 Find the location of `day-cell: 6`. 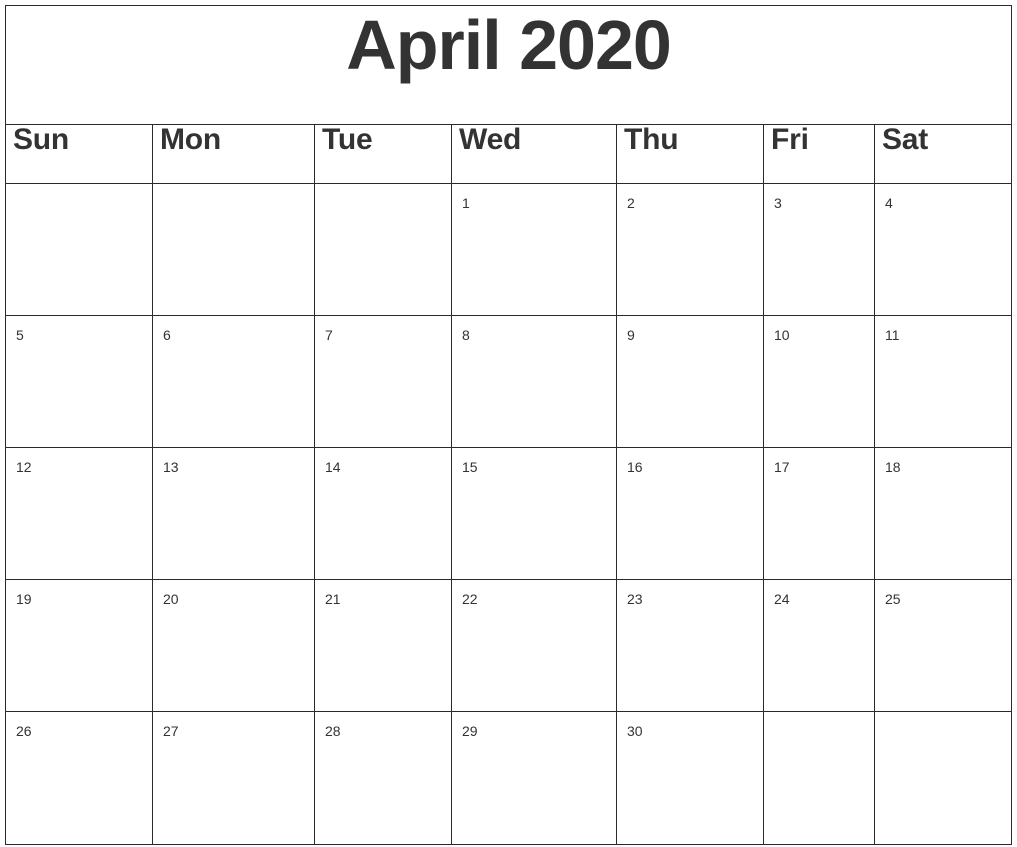

day-cell: 6 is located at coordinates (233, 381).